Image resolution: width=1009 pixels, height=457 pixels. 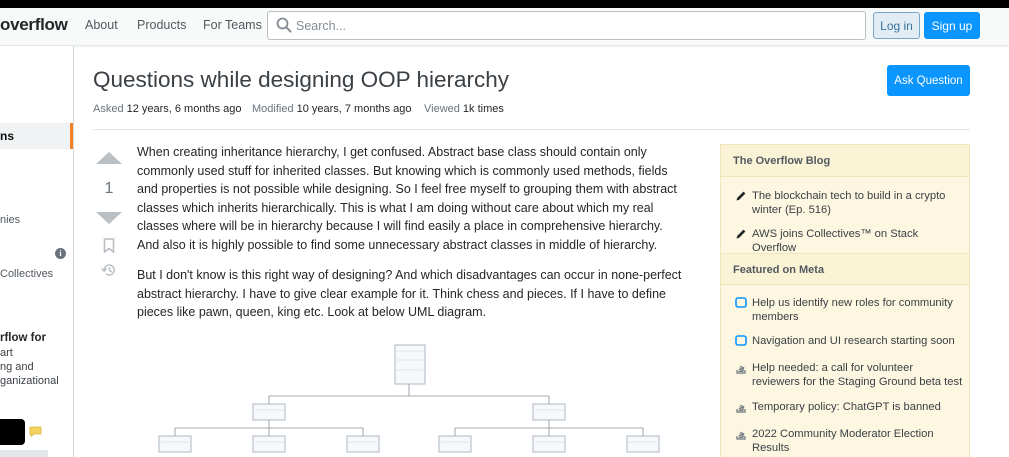 I want to click on meta-viewed: Viewed 1k times, so click(x=464, y=109).